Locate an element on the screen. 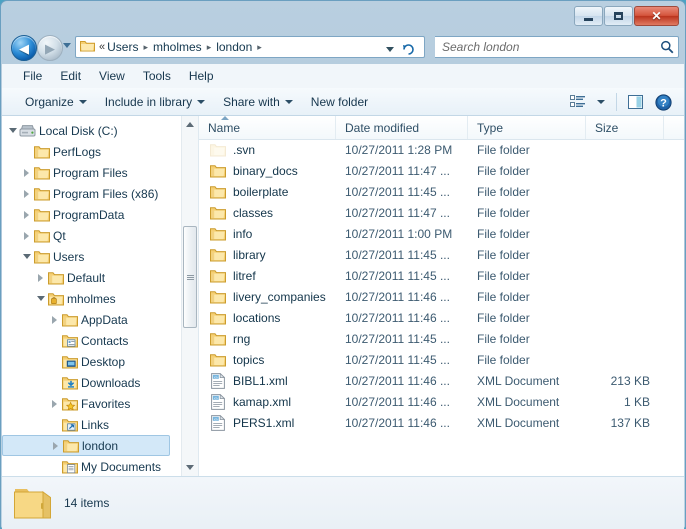 The height and width of the screenshot is (529, 686). close-button: ✕ is located at coordinates (656, 16).